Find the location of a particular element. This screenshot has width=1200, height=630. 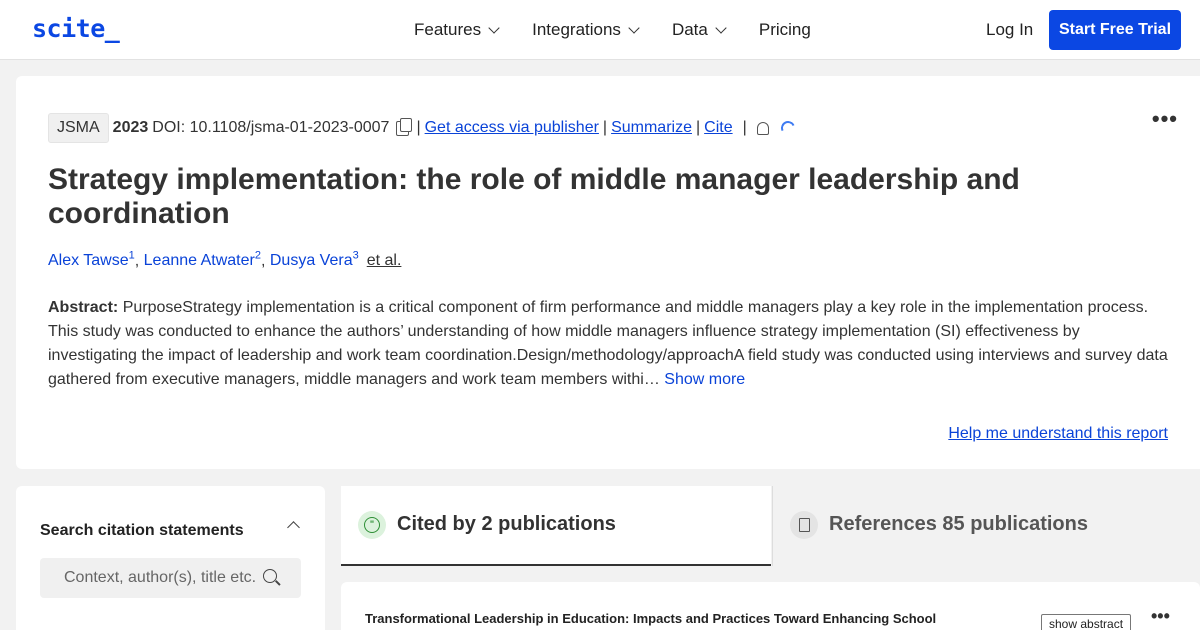

summarize-link: Summarize is located at coordinates (651, 128).